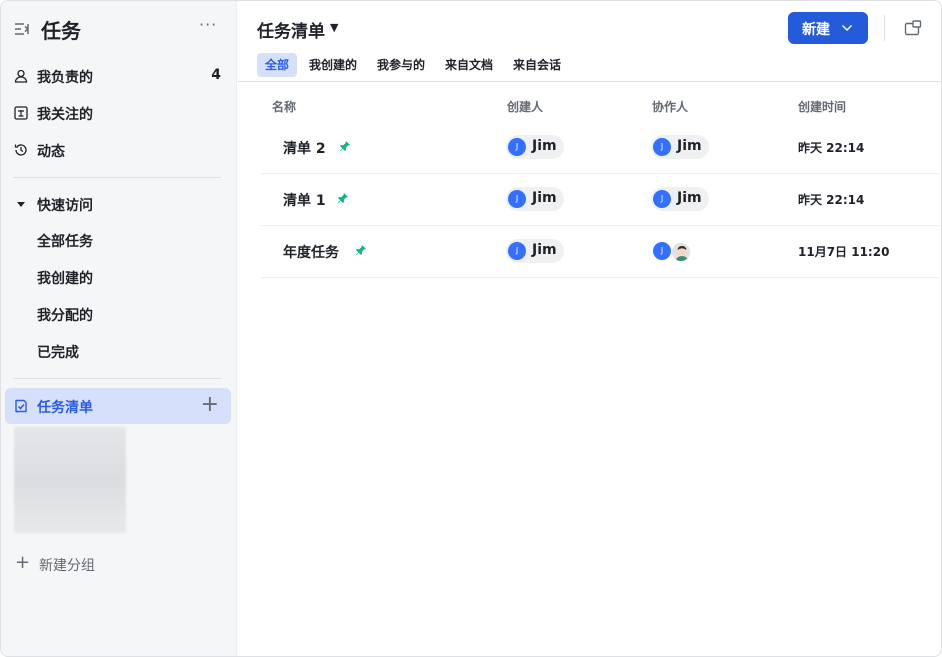  I want to click on photo-avatar, so click(681, 252).